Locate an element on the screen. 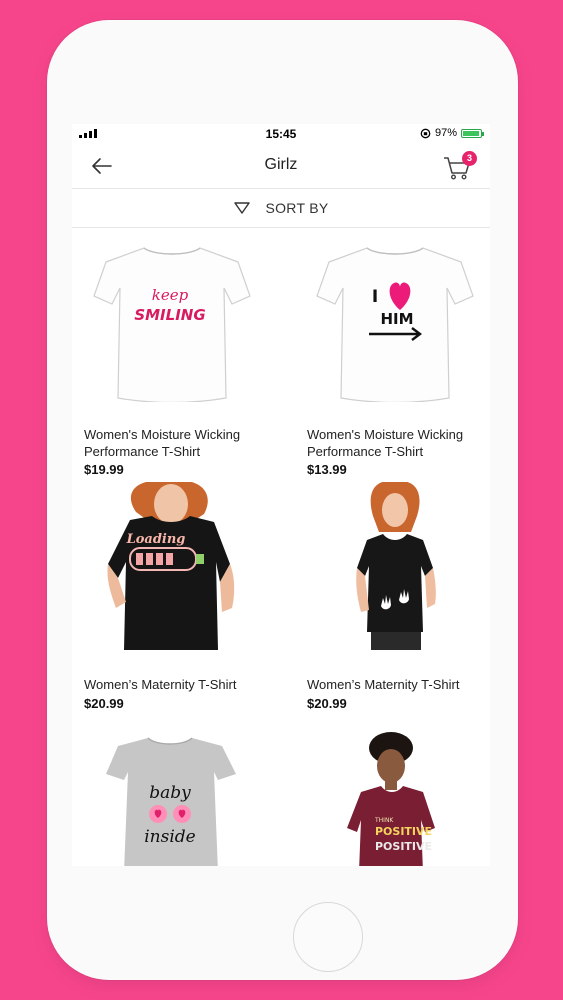 The width and height of the screenshot is (563, 1000). print-text-top: baby is located at coordinates (170, 793).